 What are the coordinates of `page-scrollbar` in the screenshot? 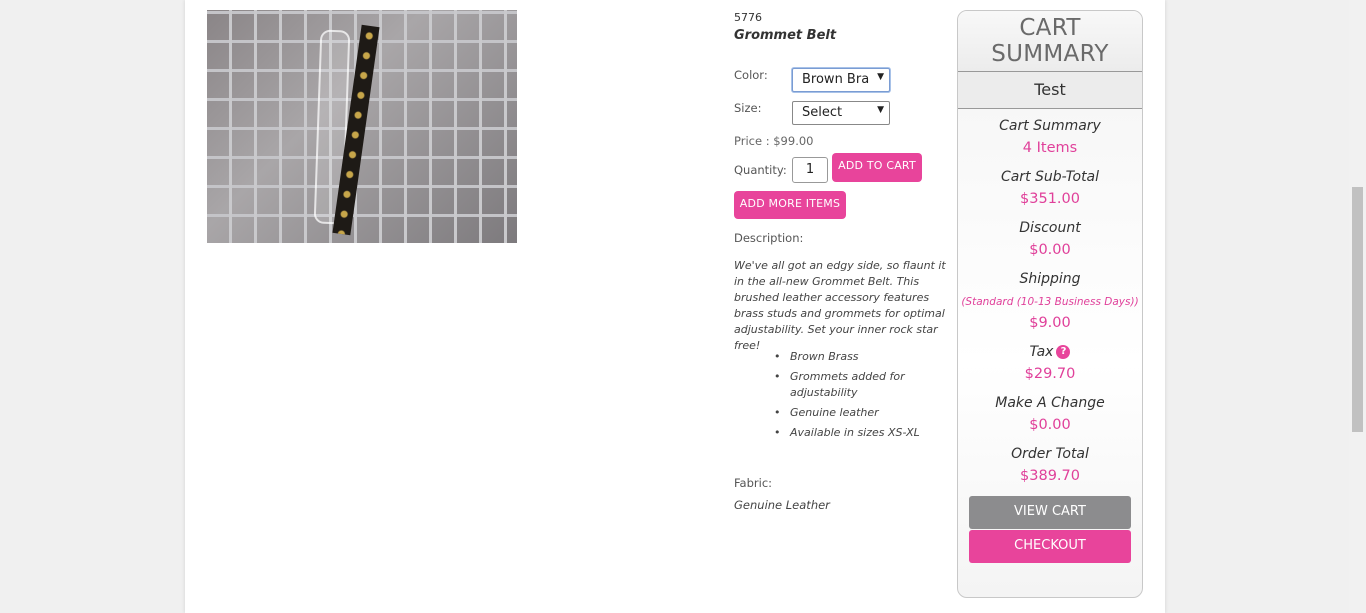 It's located at (1357, 306).